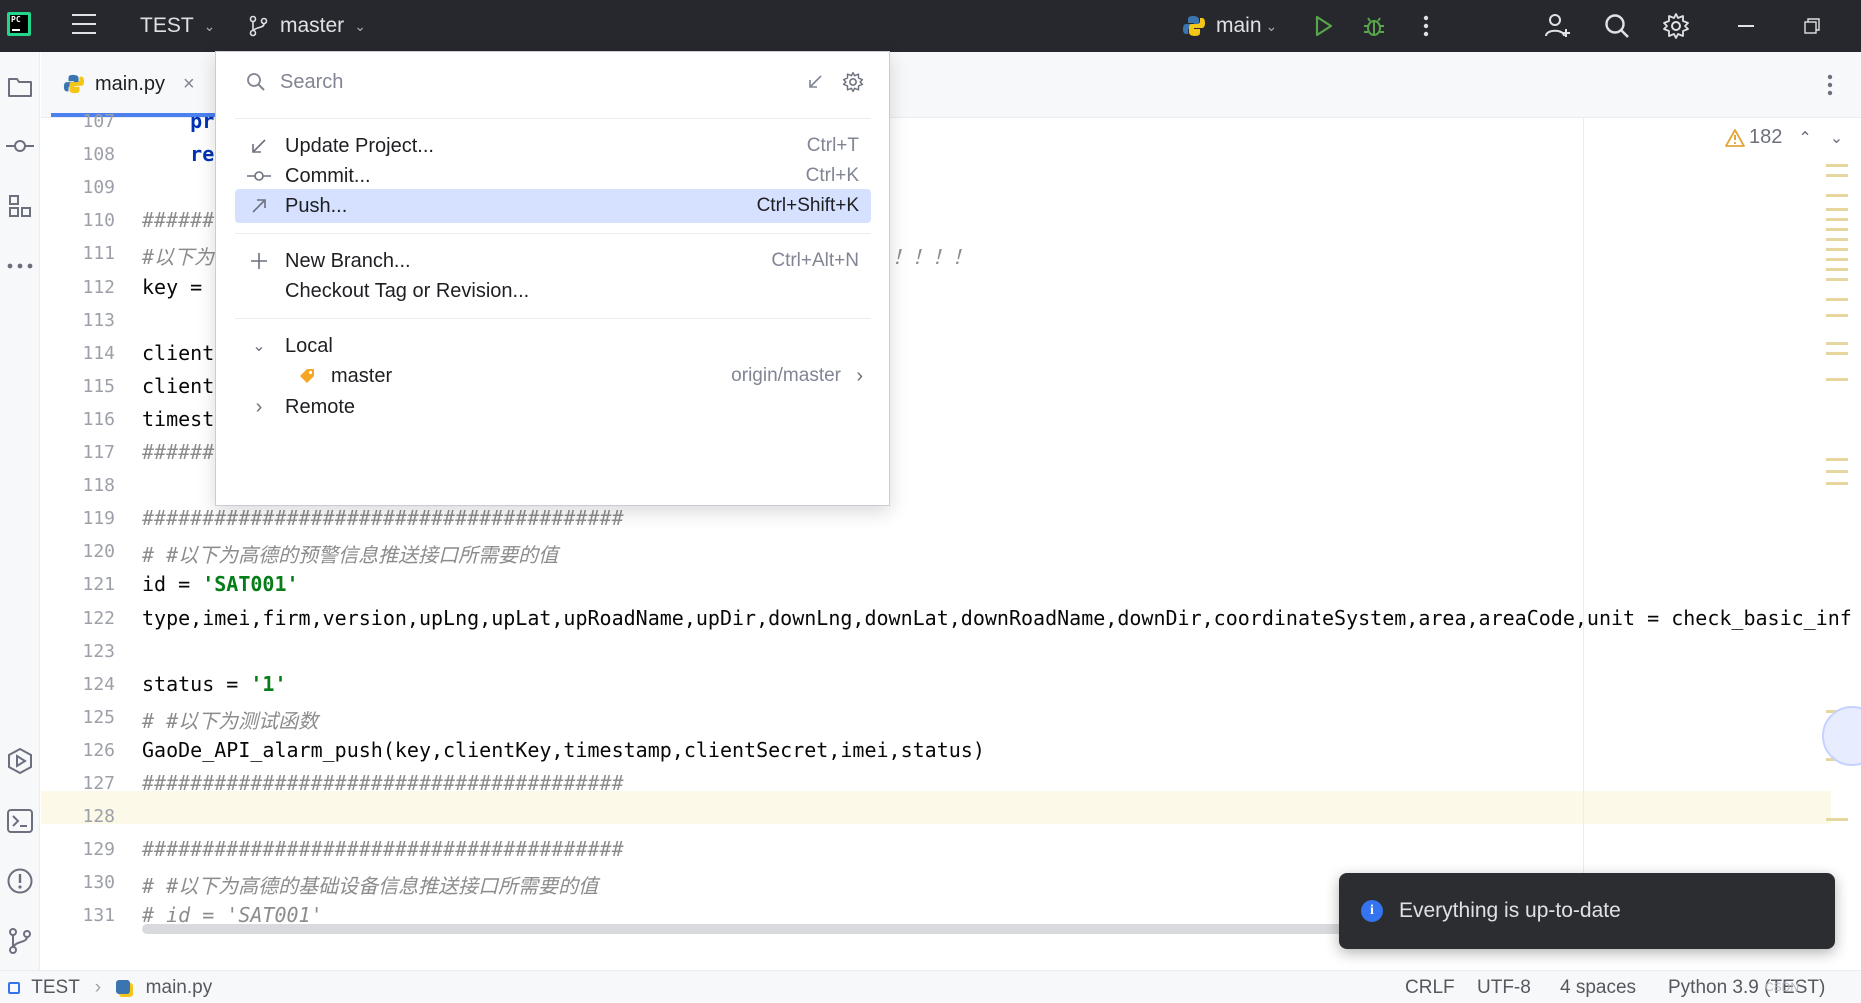  Describe the element at coordinates (1583, 525) in the screenshot. I see `right-margin-guide` at that location.